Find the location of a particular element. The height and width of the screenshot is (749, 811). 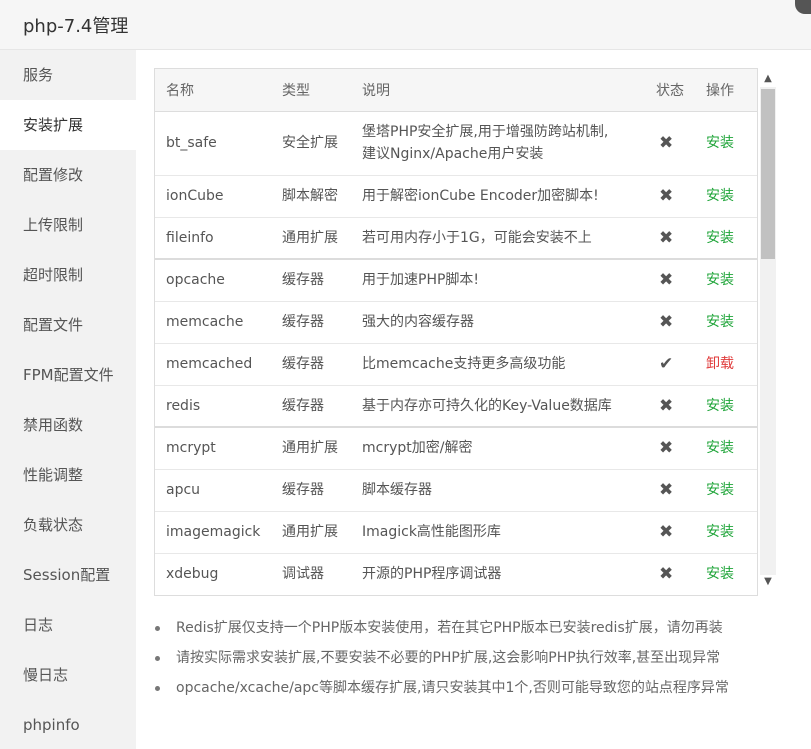

scrollbar-thumb is located at coordinates (768, 174).